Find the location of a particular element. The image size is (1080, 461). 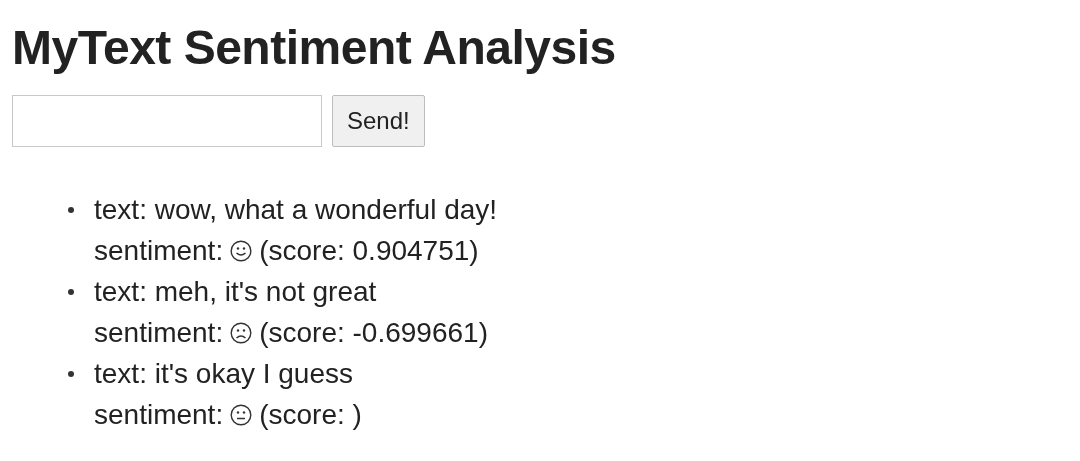

score-text: (score: 0.904751) is located at coordinates (369, 251).